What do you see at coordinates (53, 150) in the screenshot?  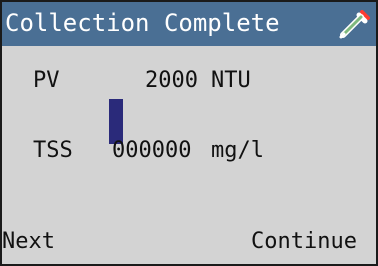 I see `tss-label: TSS` at bounding box center [53, 150].